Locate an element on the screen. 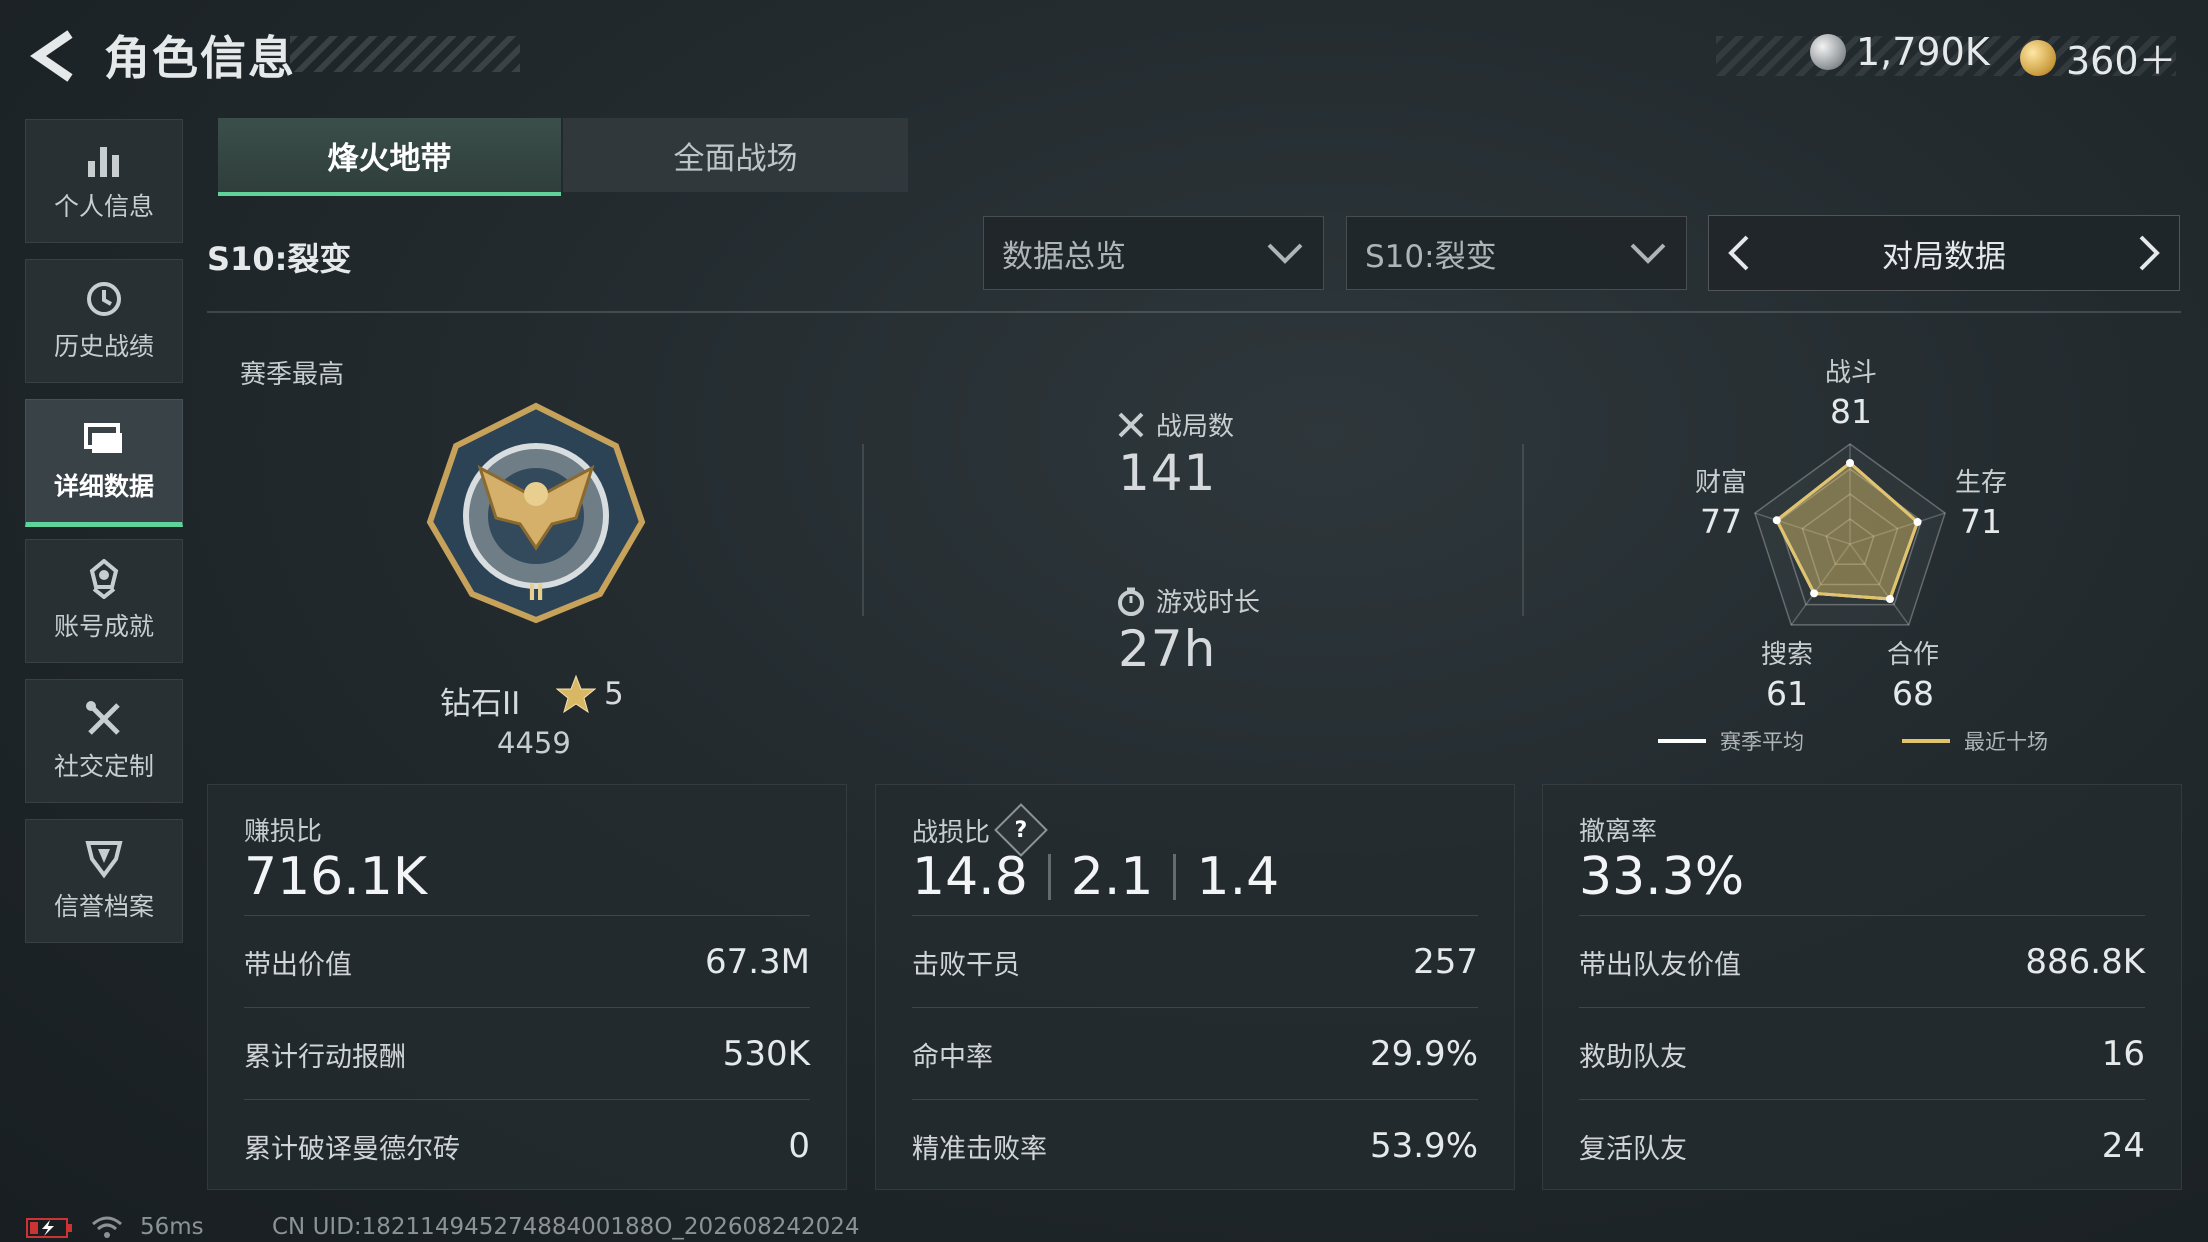 The height and width of the screenshot is (1242, 2208). sidebar-item-personal-info: 个人信息 is located at coordinates (104, 181).